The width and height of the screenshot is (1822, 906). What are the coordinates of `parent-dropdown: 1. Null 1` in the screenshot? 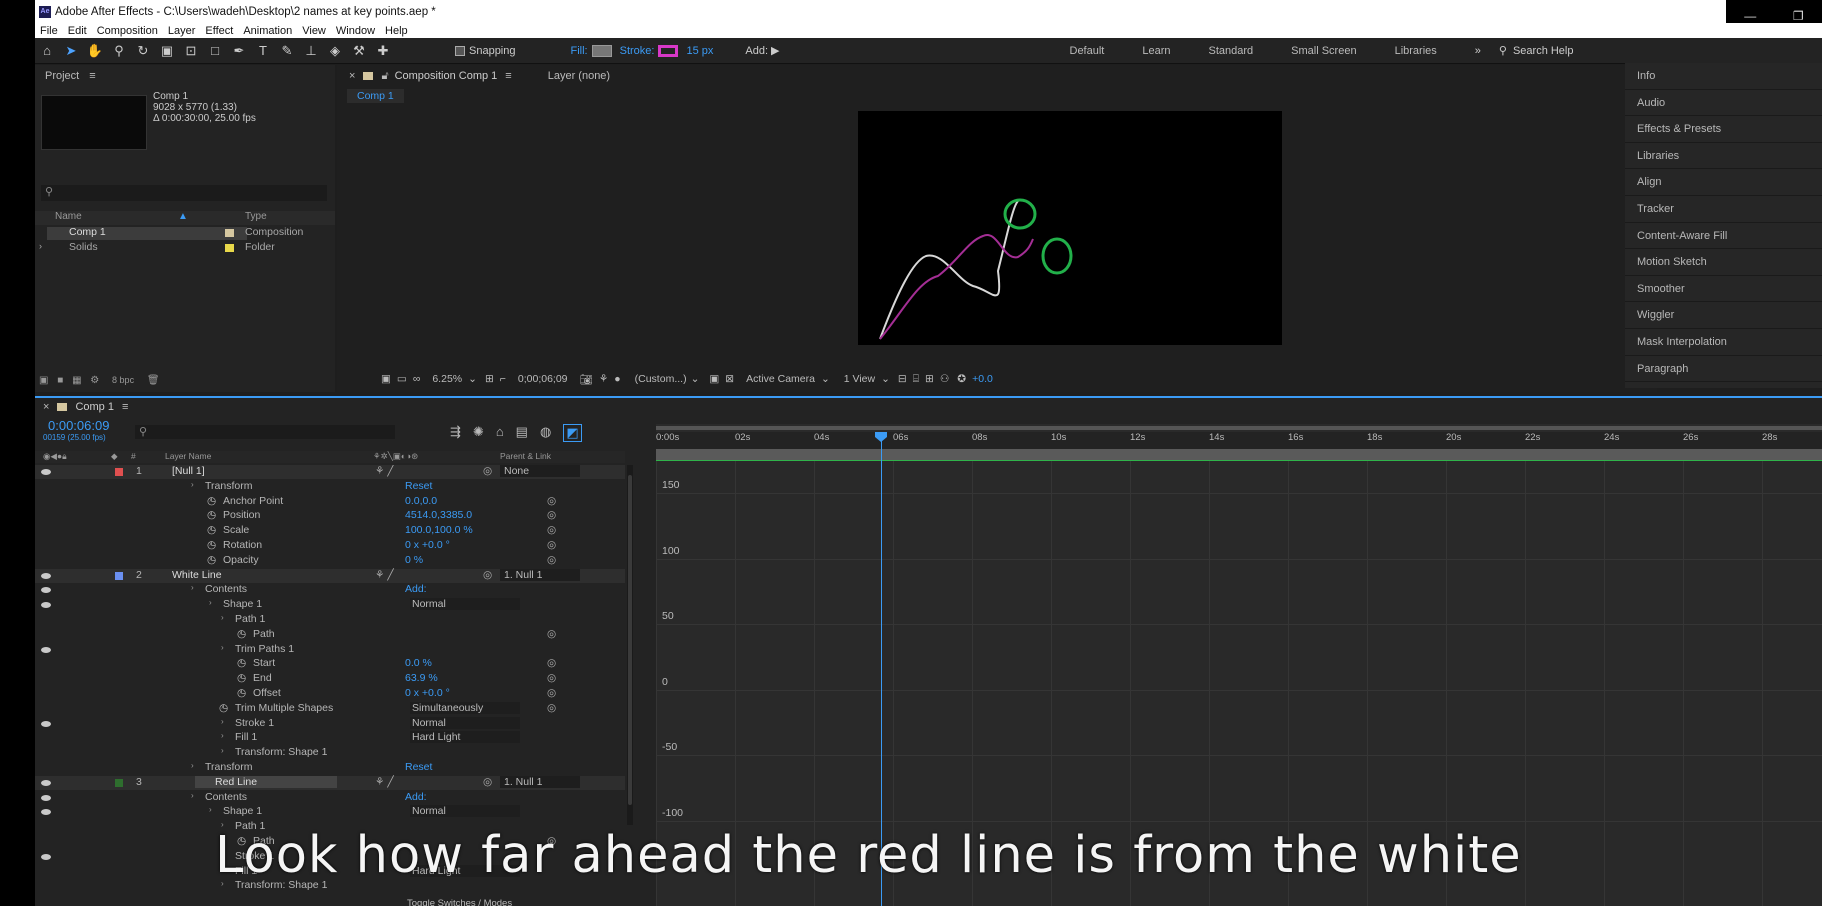 It's located at (540, 574).